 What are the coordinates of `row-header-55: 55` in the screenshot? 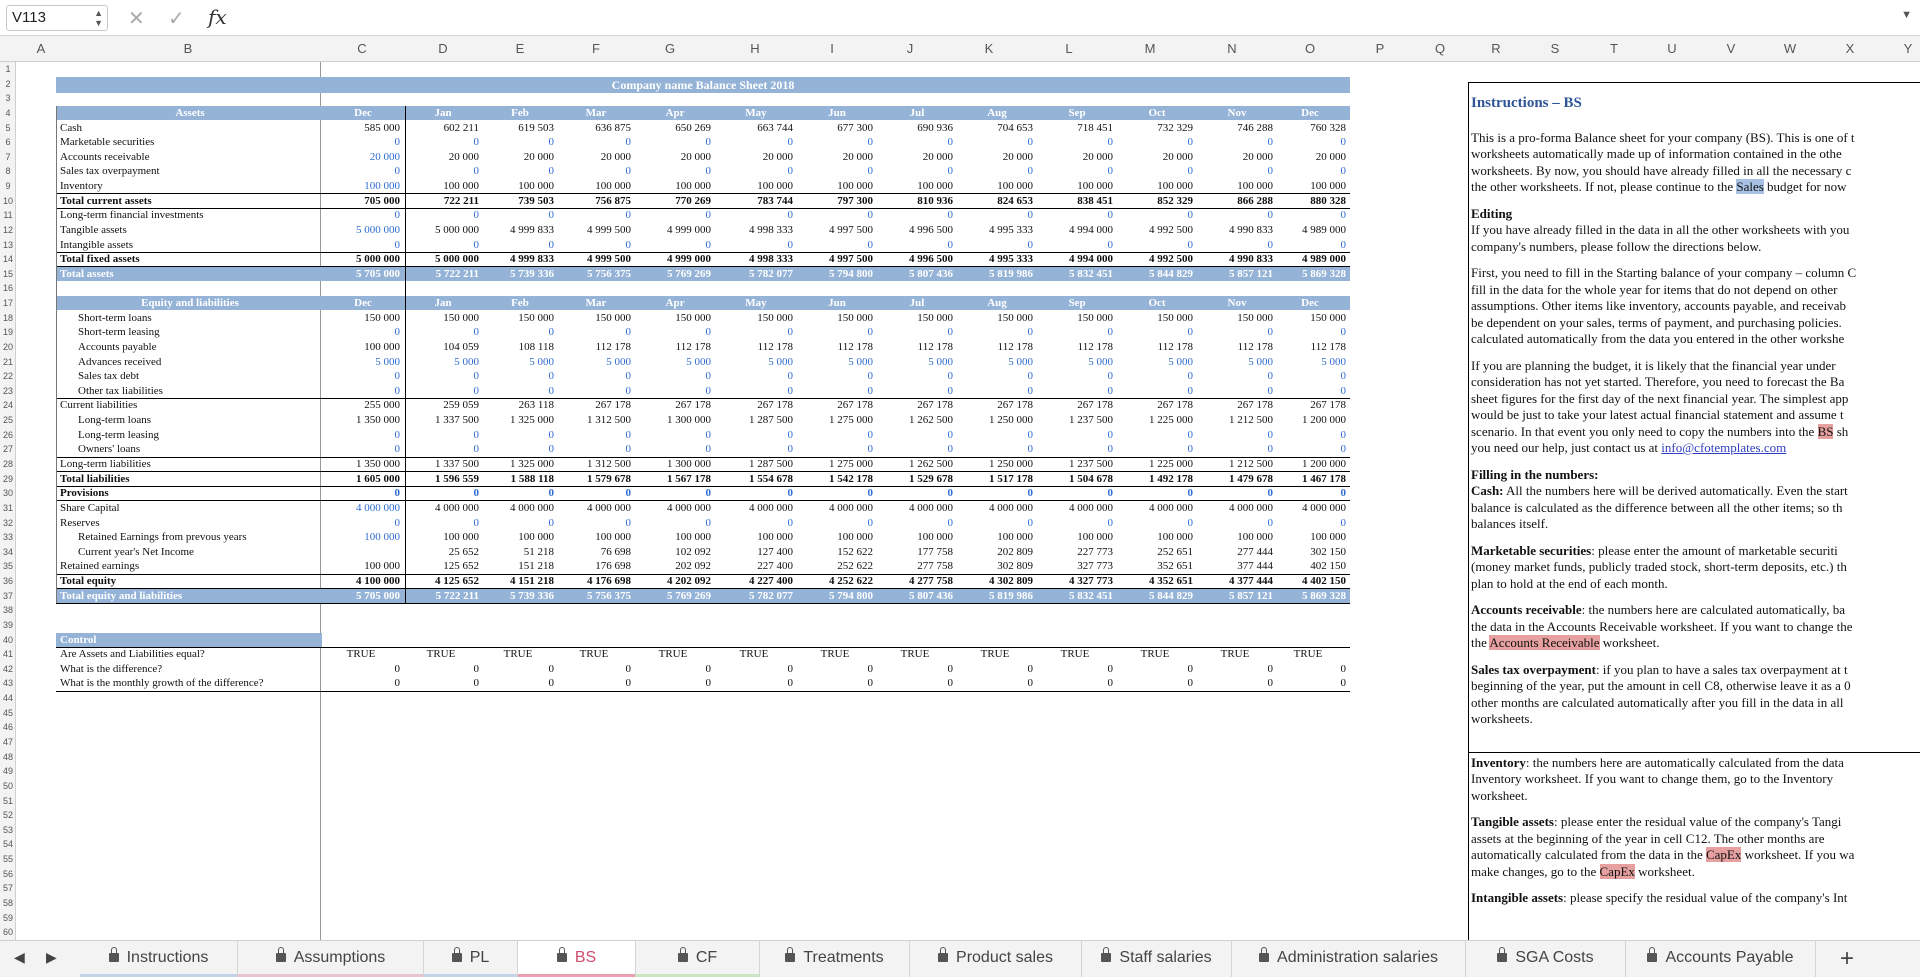 It's located at (8, 859).